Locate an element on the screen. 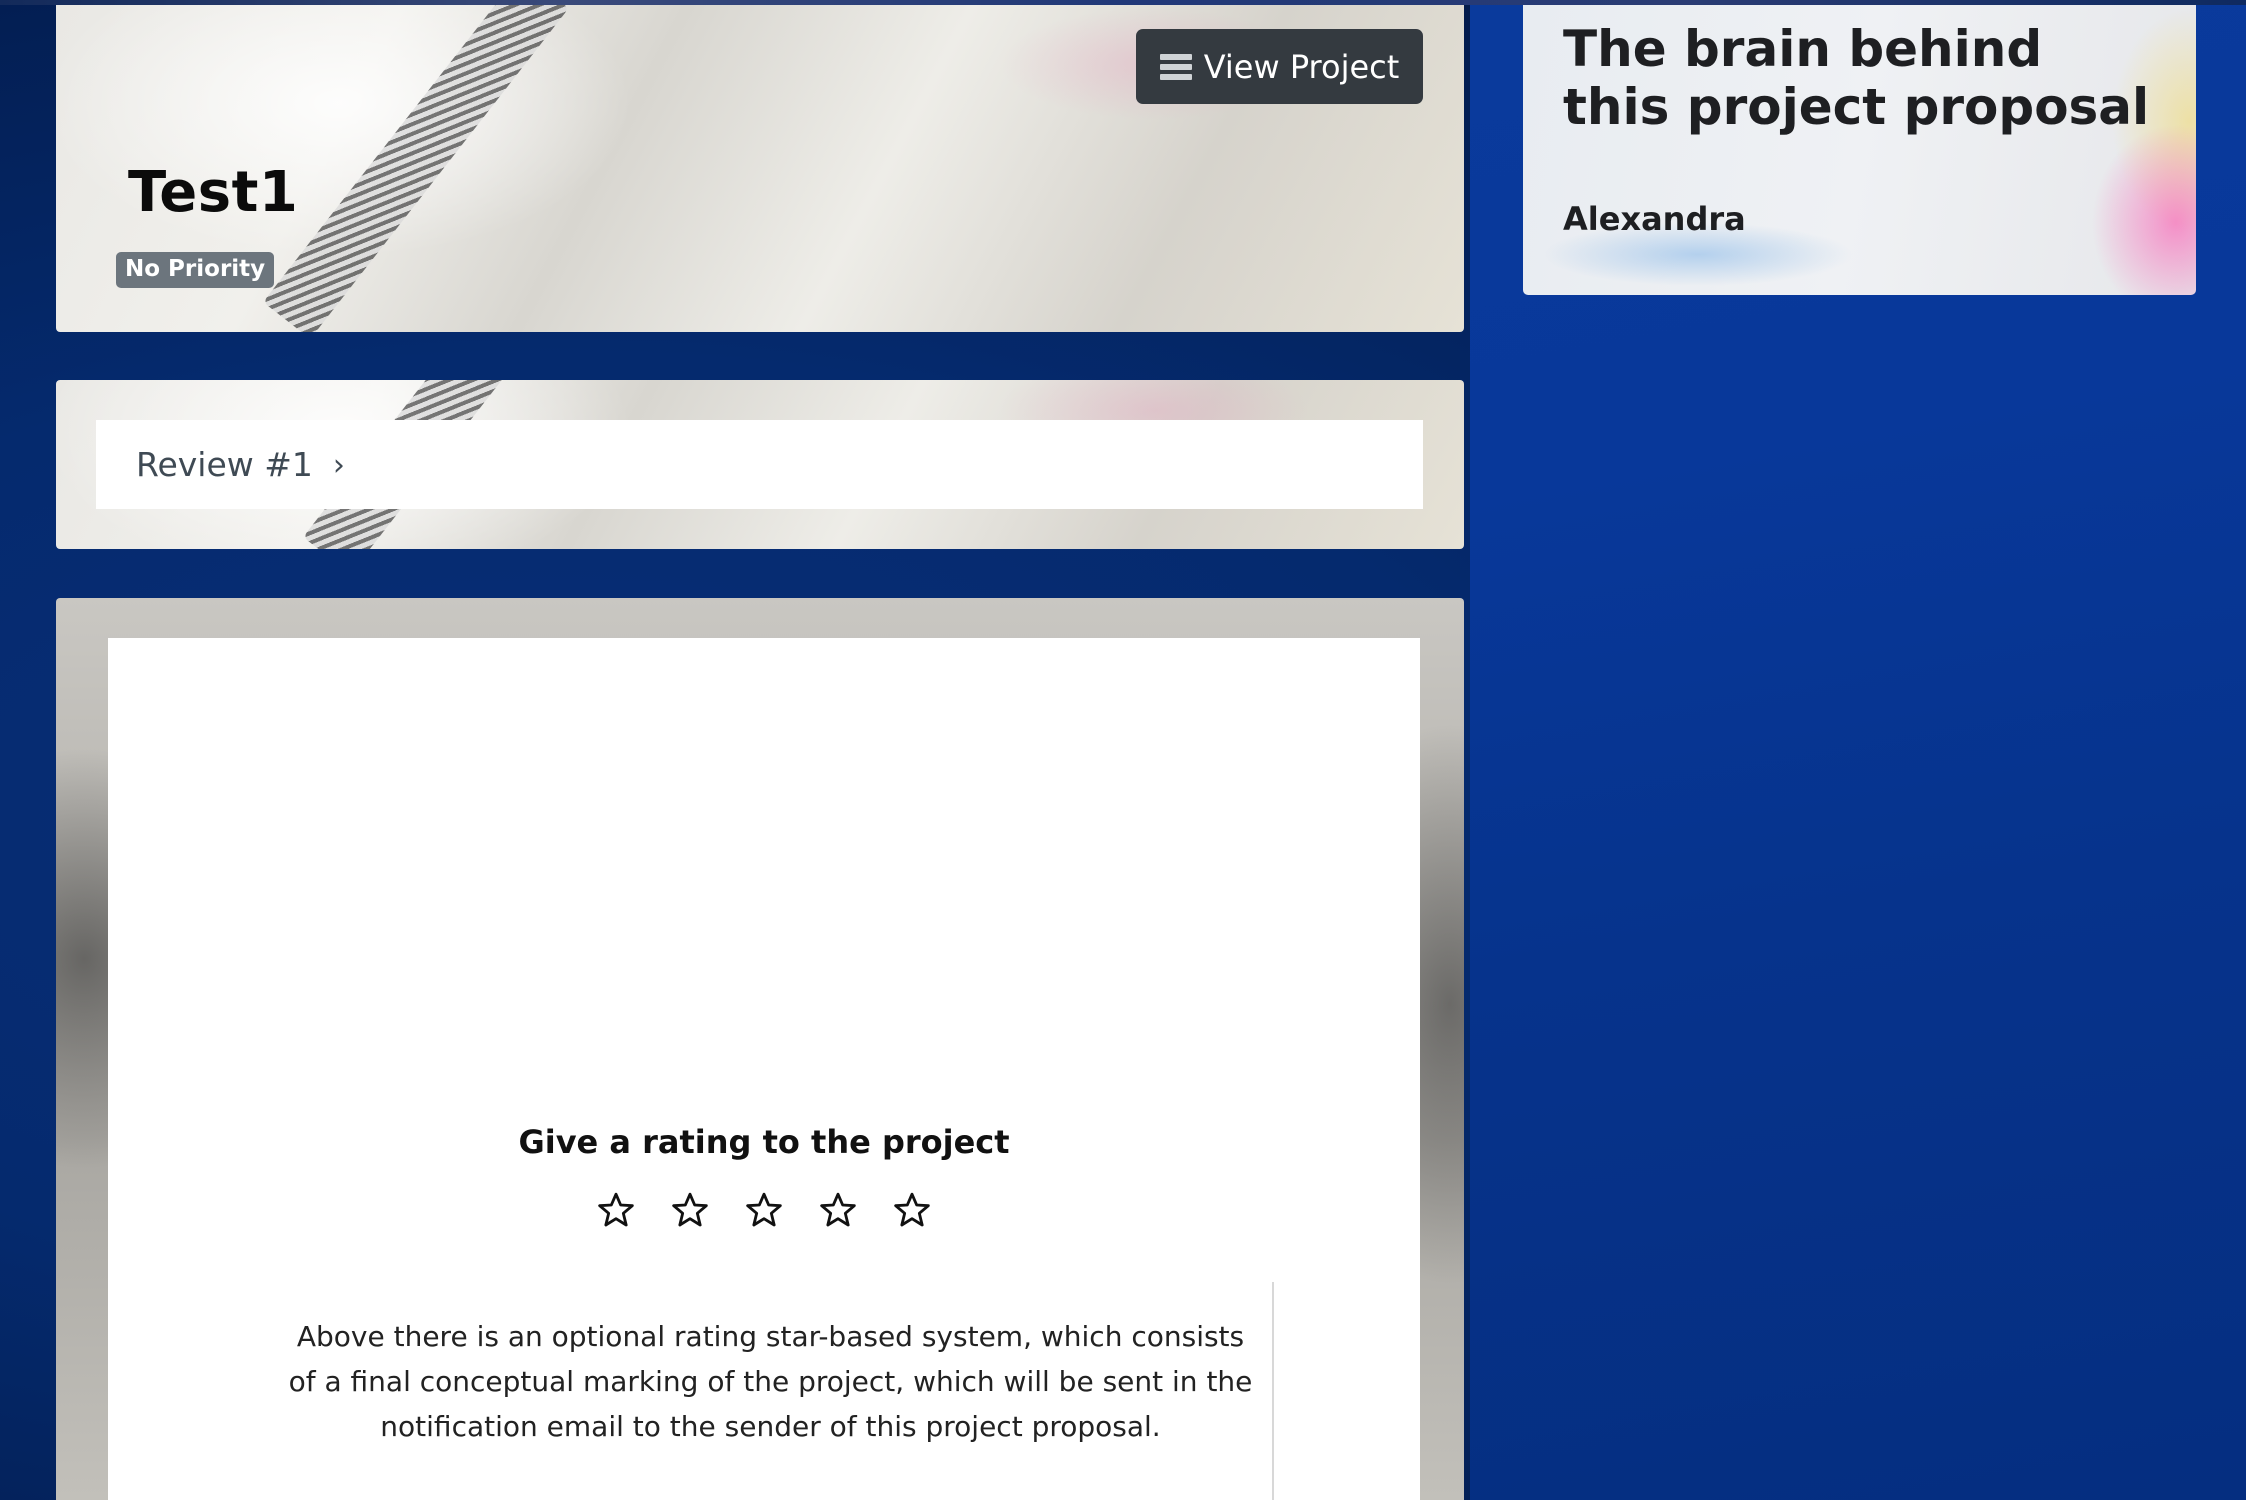 The width and height of the screenshot is (2246, 1500). star-rating is located at coordinates (764, 1210).